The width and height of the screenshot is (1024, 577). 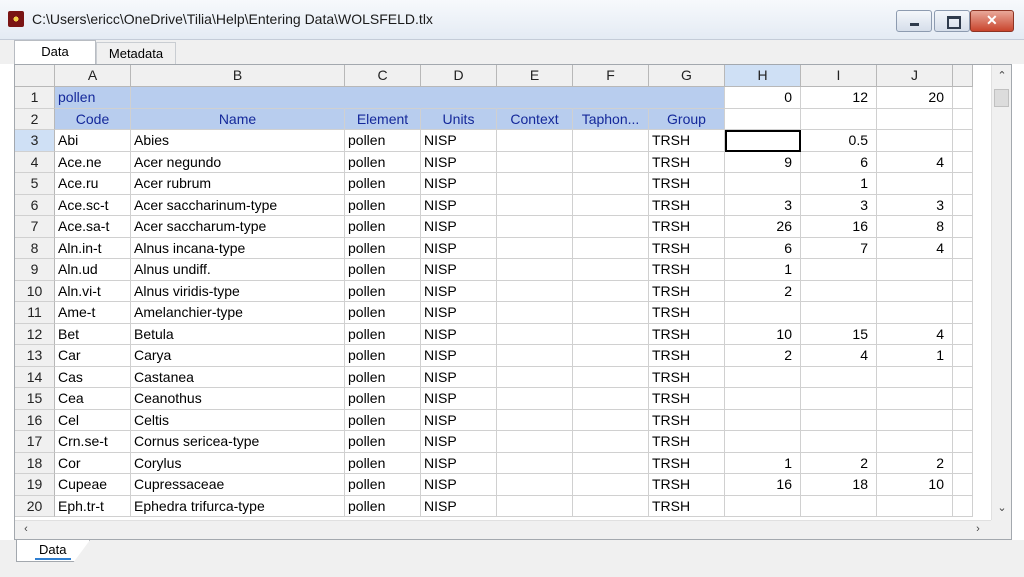 What do you see at coordinates (535, 141) in the screenshot?
I see `cell-e3` at bounding box center [535, 141].